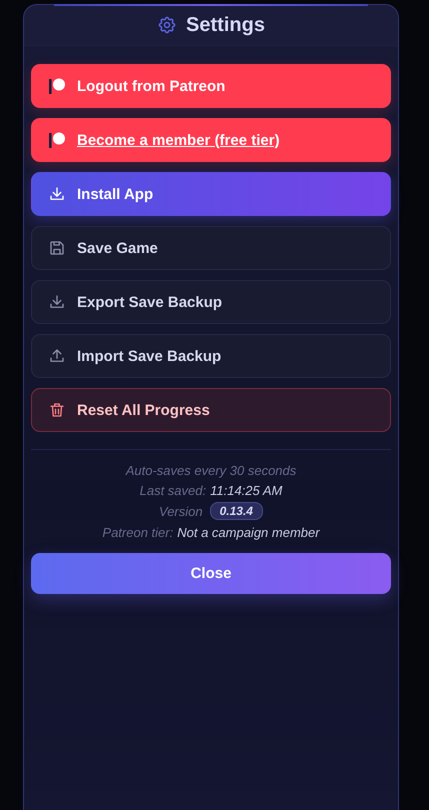 The width and height of the screenshot is (429, 810). I want to click on info-label: Version, so click(181, 511).